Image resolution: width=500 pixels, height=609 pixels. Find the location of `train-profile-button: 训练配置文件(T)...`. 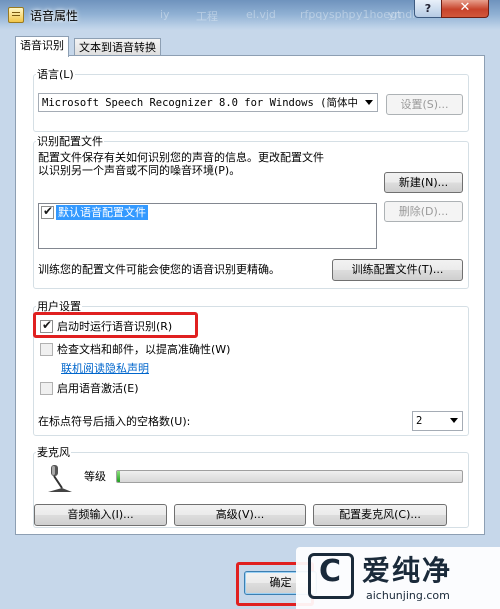

train-profile-button: 训练配置文件(T)... is located at coordinates (397, 270).